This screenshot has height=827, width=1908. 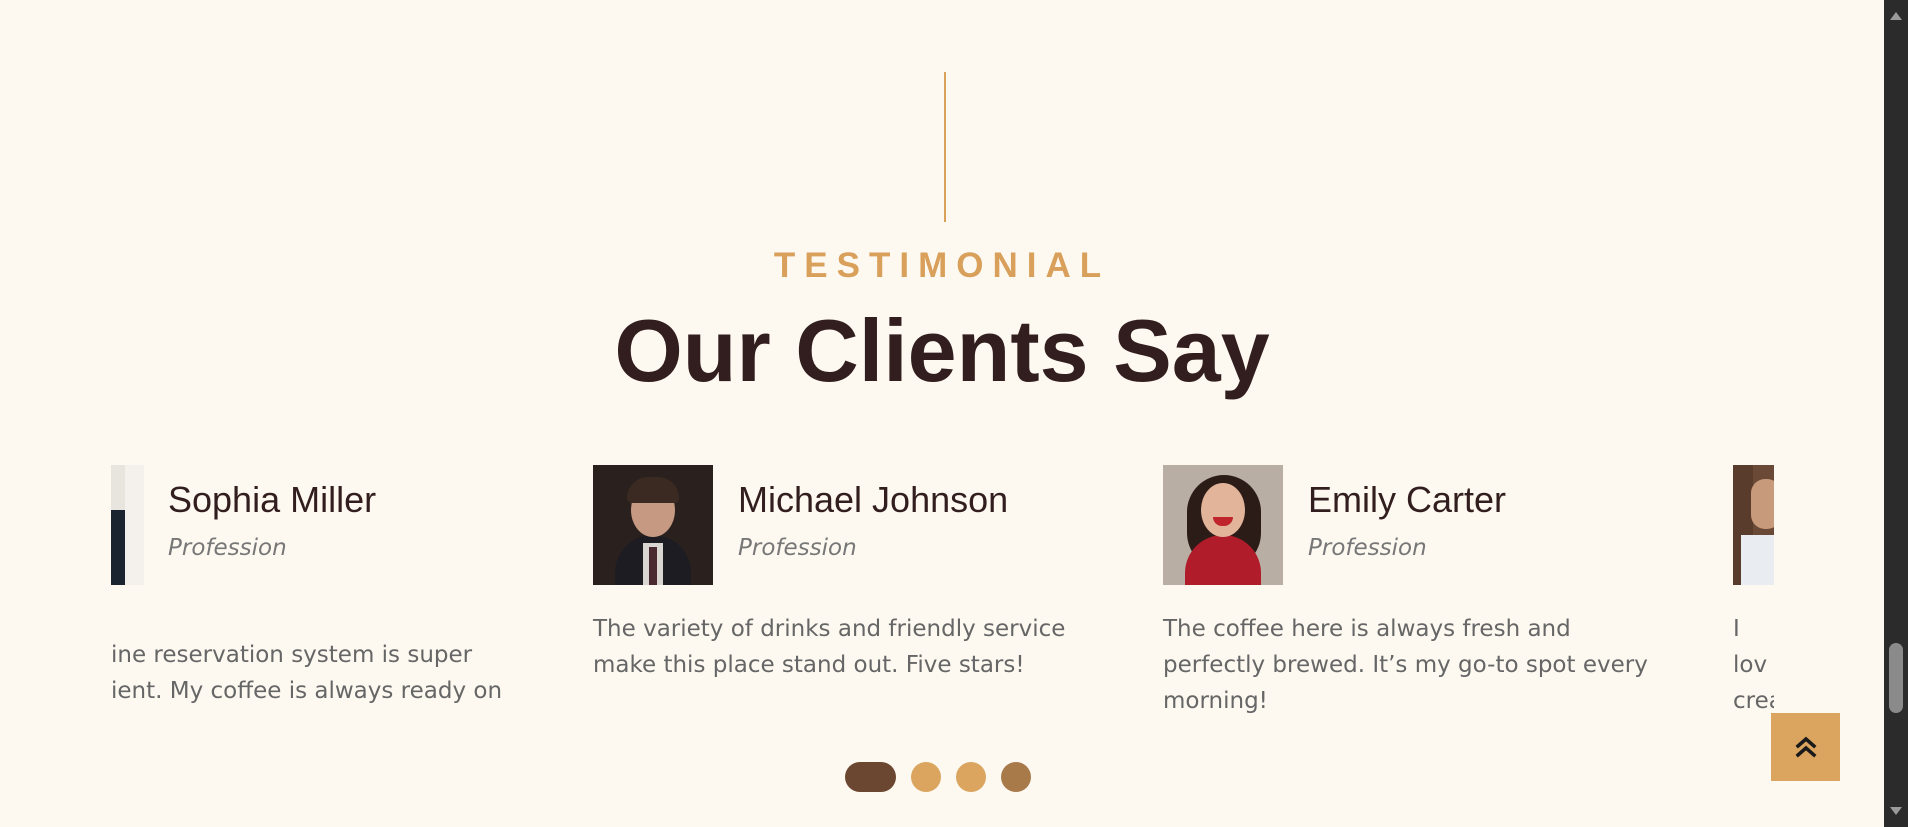 I want to click on client-info: Emily Carter Profession, so click(x=1407, y=513).